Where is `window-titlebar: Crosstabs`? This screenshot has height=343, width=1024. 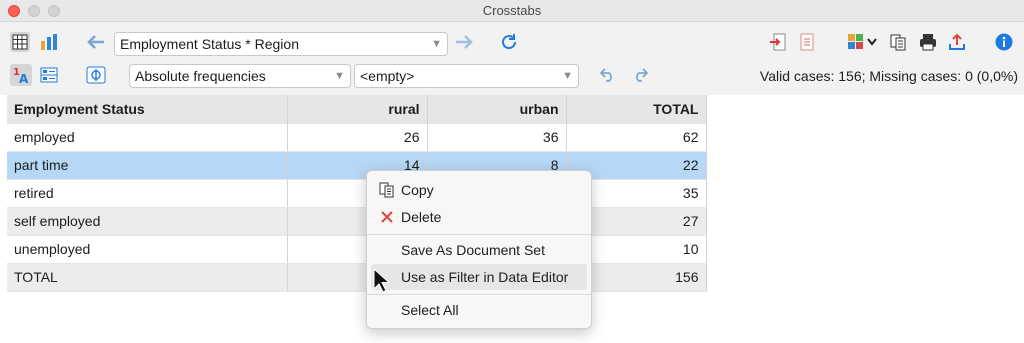
window-titlebar: Crosstabs is located at coordinates (512, 11).